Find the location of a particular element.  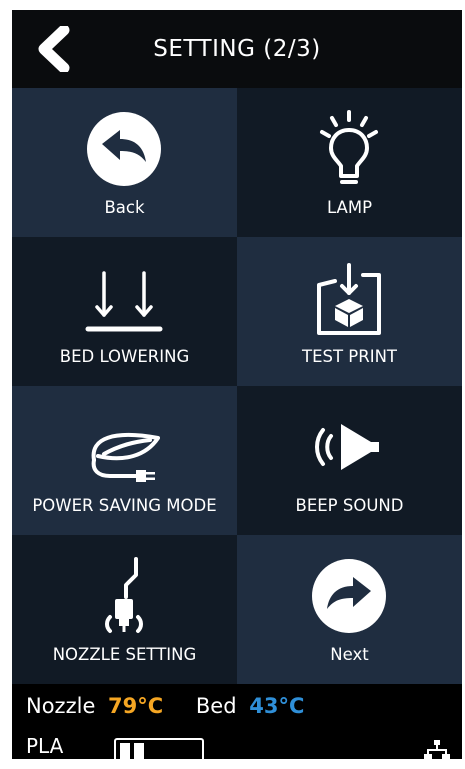

power-saving-tile: POWER SAVING MODE is located at coordinates (124, 460).